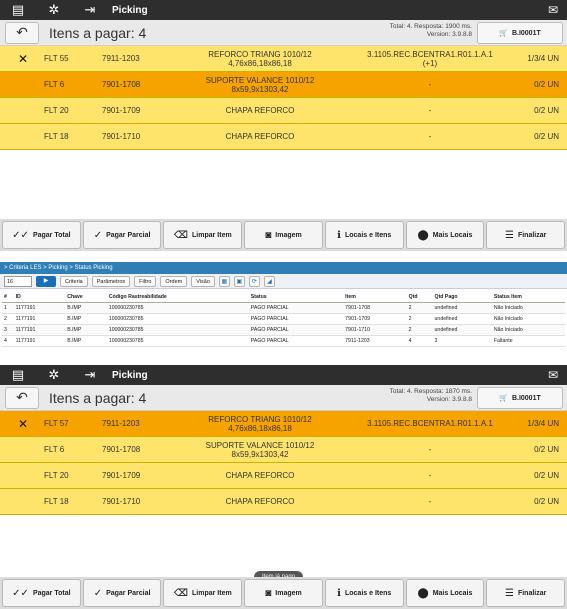 The width and height of the screenshot is (567, 609). What do you see at coordinates (462, 330) in the screenshot?
I see `cell: undefined` at bounding box center [462, 330].